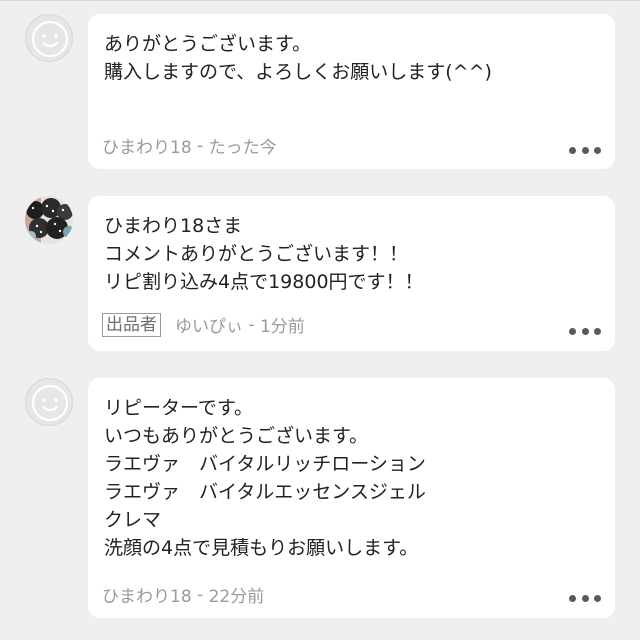 This screenshot has width=640, height=640. I want to click on comment-time: たった今, so click(242, 148).